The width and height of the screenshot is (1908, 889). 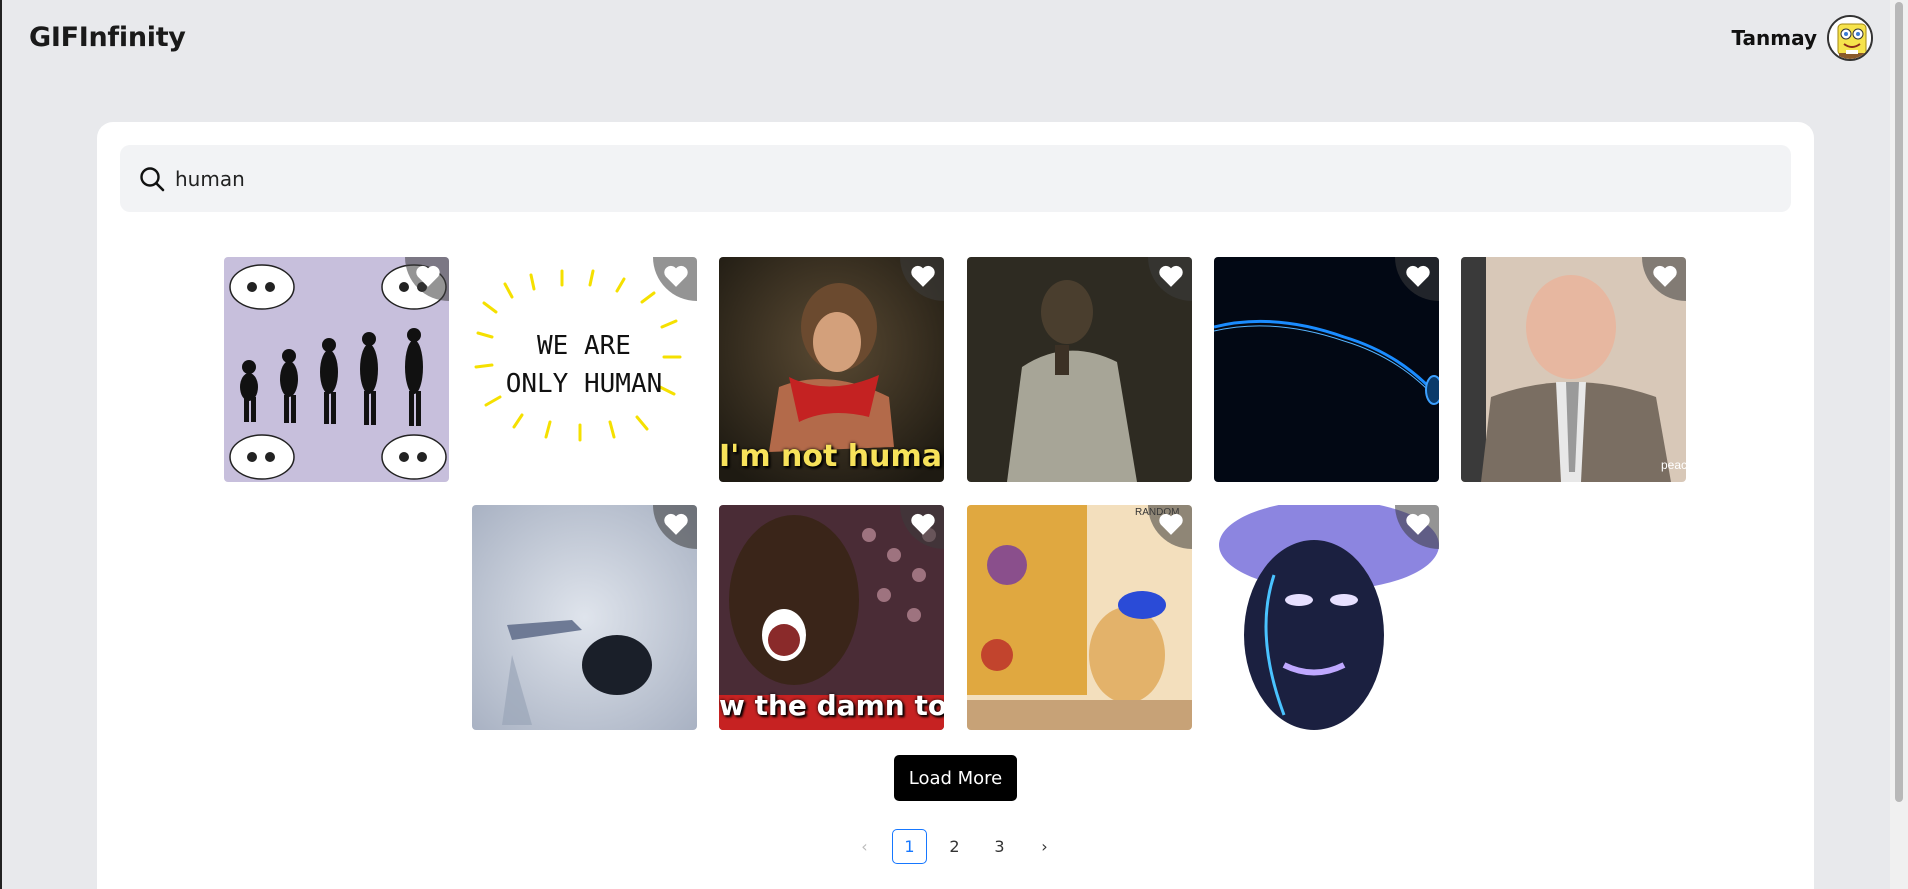 I want to click on page-2-button: 2, so click(x=954, y=846).